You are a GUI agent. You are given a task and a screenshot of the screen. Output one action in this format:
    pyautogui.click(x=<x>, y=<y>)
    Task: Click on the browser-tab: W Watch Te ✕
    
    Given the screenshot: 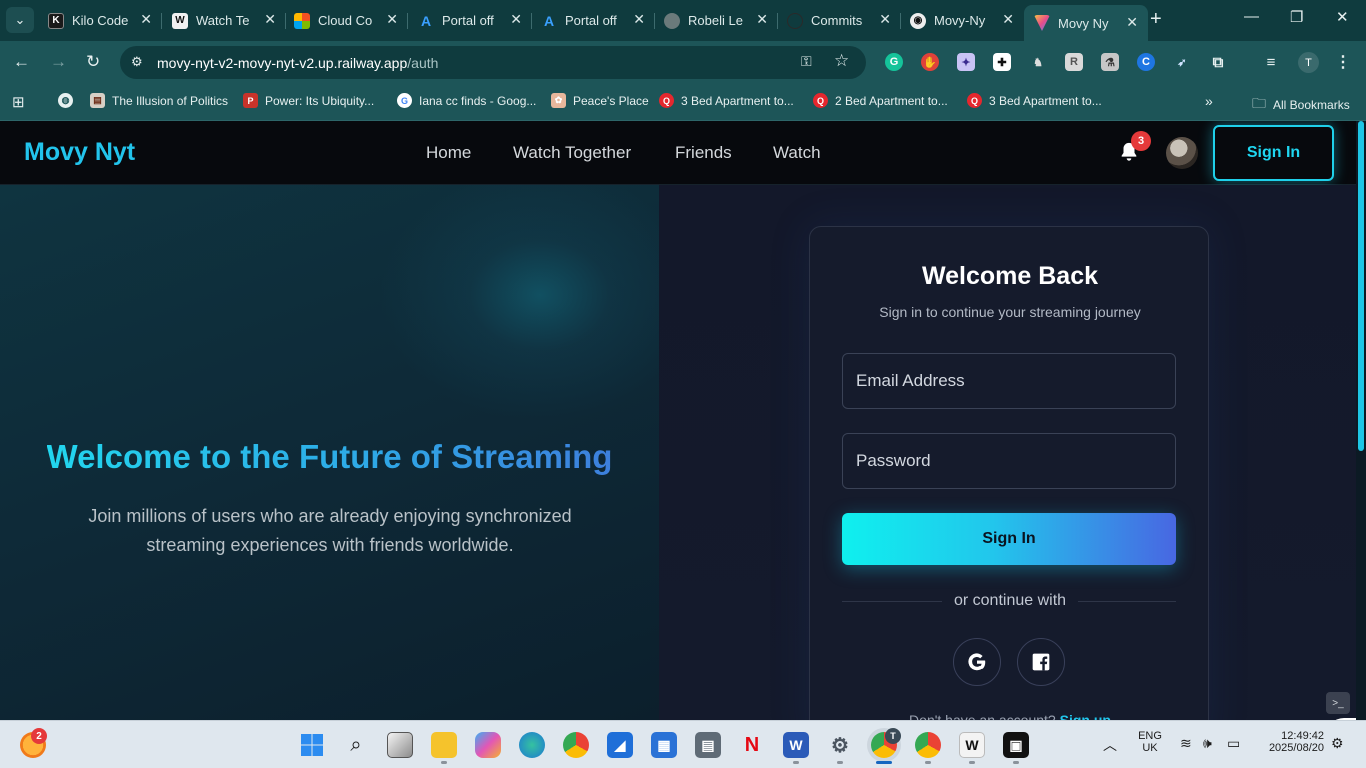 What is the action you would take?
    pyautogui.click(x=224, y=20)
    